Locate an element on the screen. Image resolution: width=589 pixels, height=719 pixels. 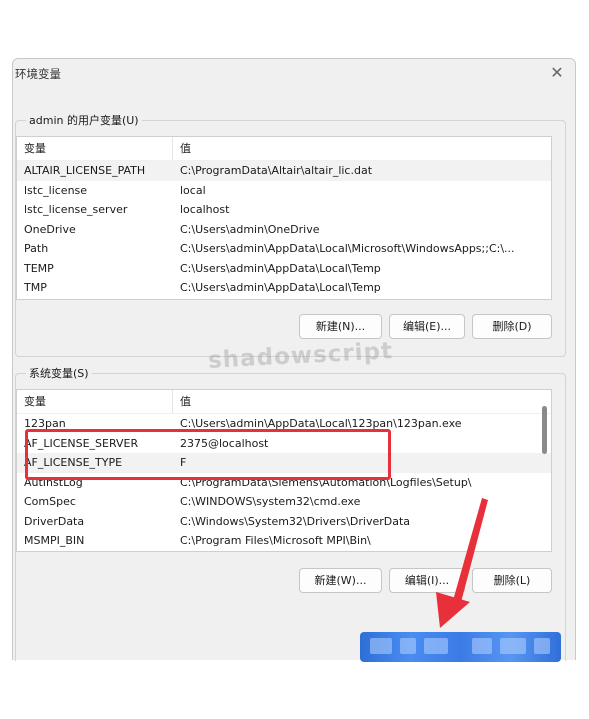
variable-name: ComSpec is located at coordinates (50, 501).